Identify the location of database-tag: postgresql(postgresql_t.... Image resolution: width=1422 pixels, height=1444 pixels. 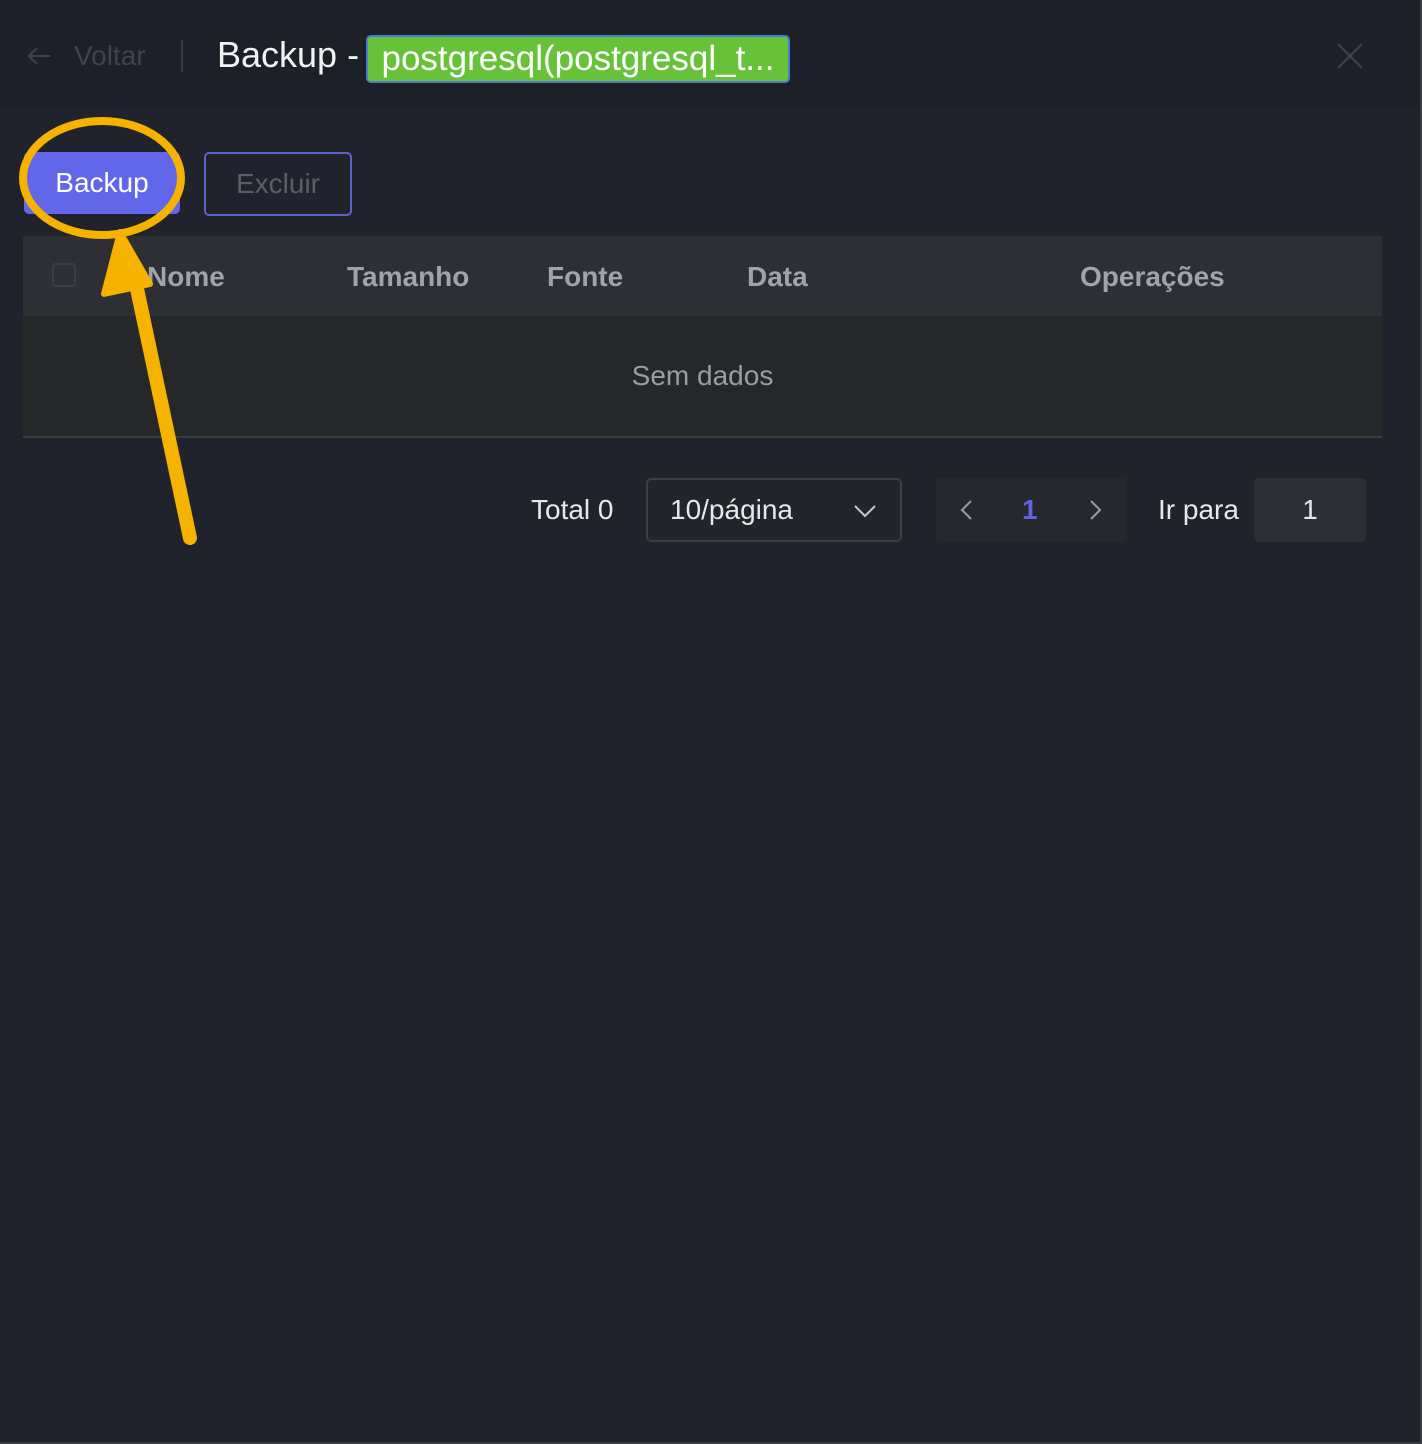
(578, 59).